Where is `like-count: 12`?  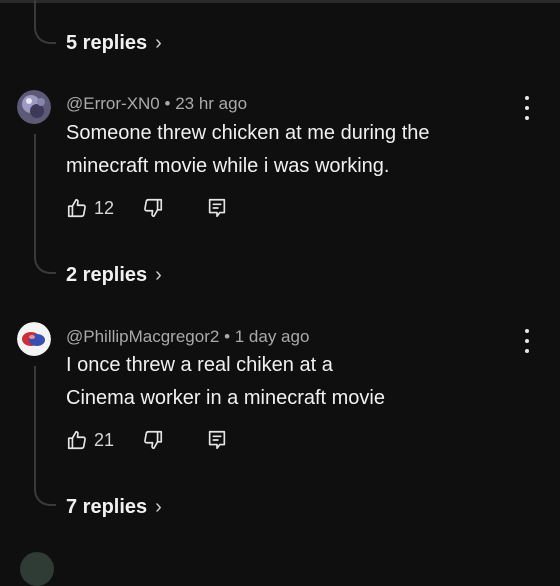
like-count: 12 is located at coordinates (104, 207).